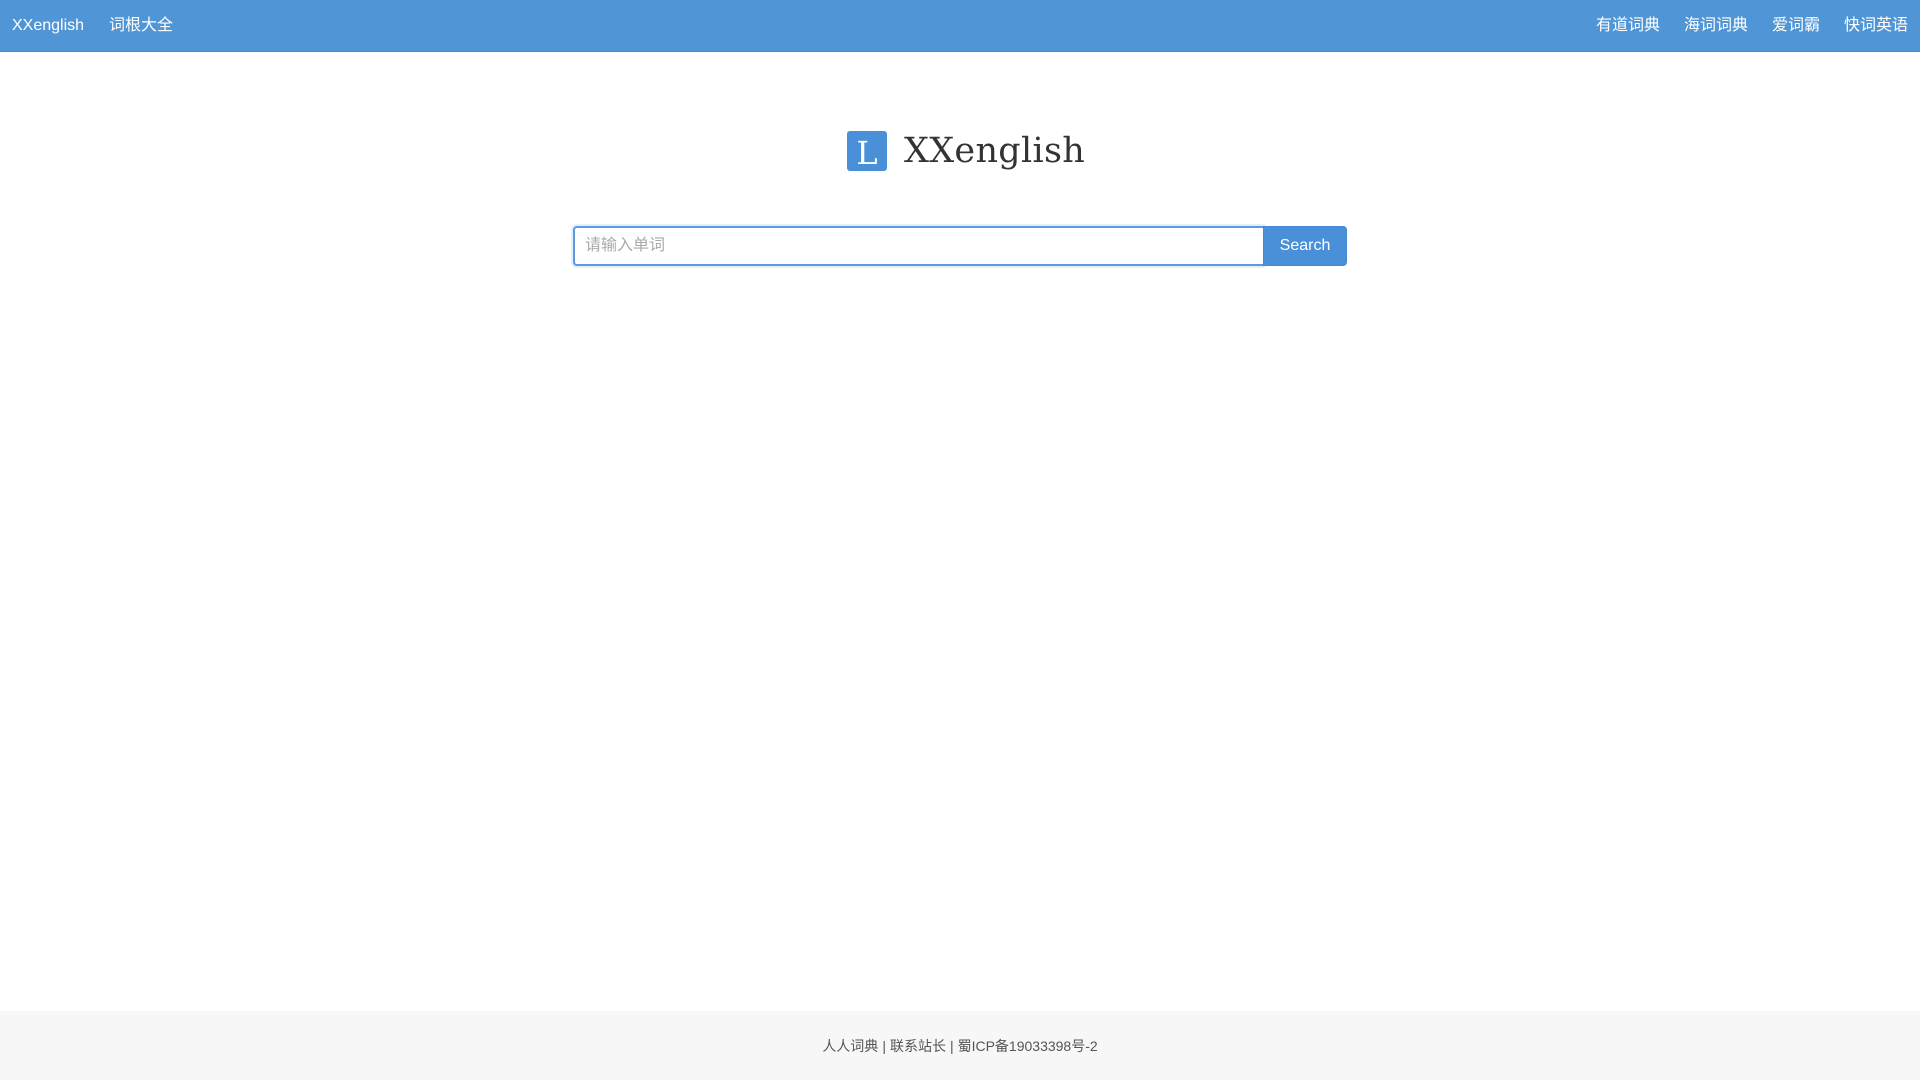 The image size is (1920, 1080). I want to click on nav-link-kuaici: 快词英语, so click(1876, 25).